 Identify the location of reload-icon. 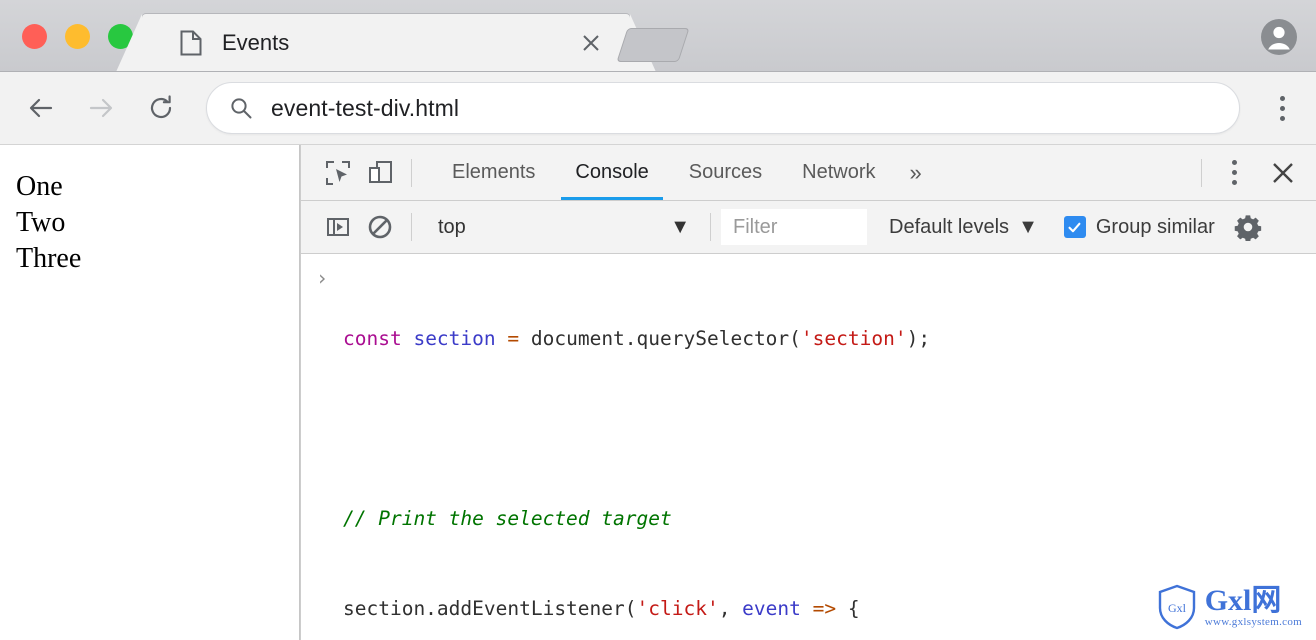
(161, 107).